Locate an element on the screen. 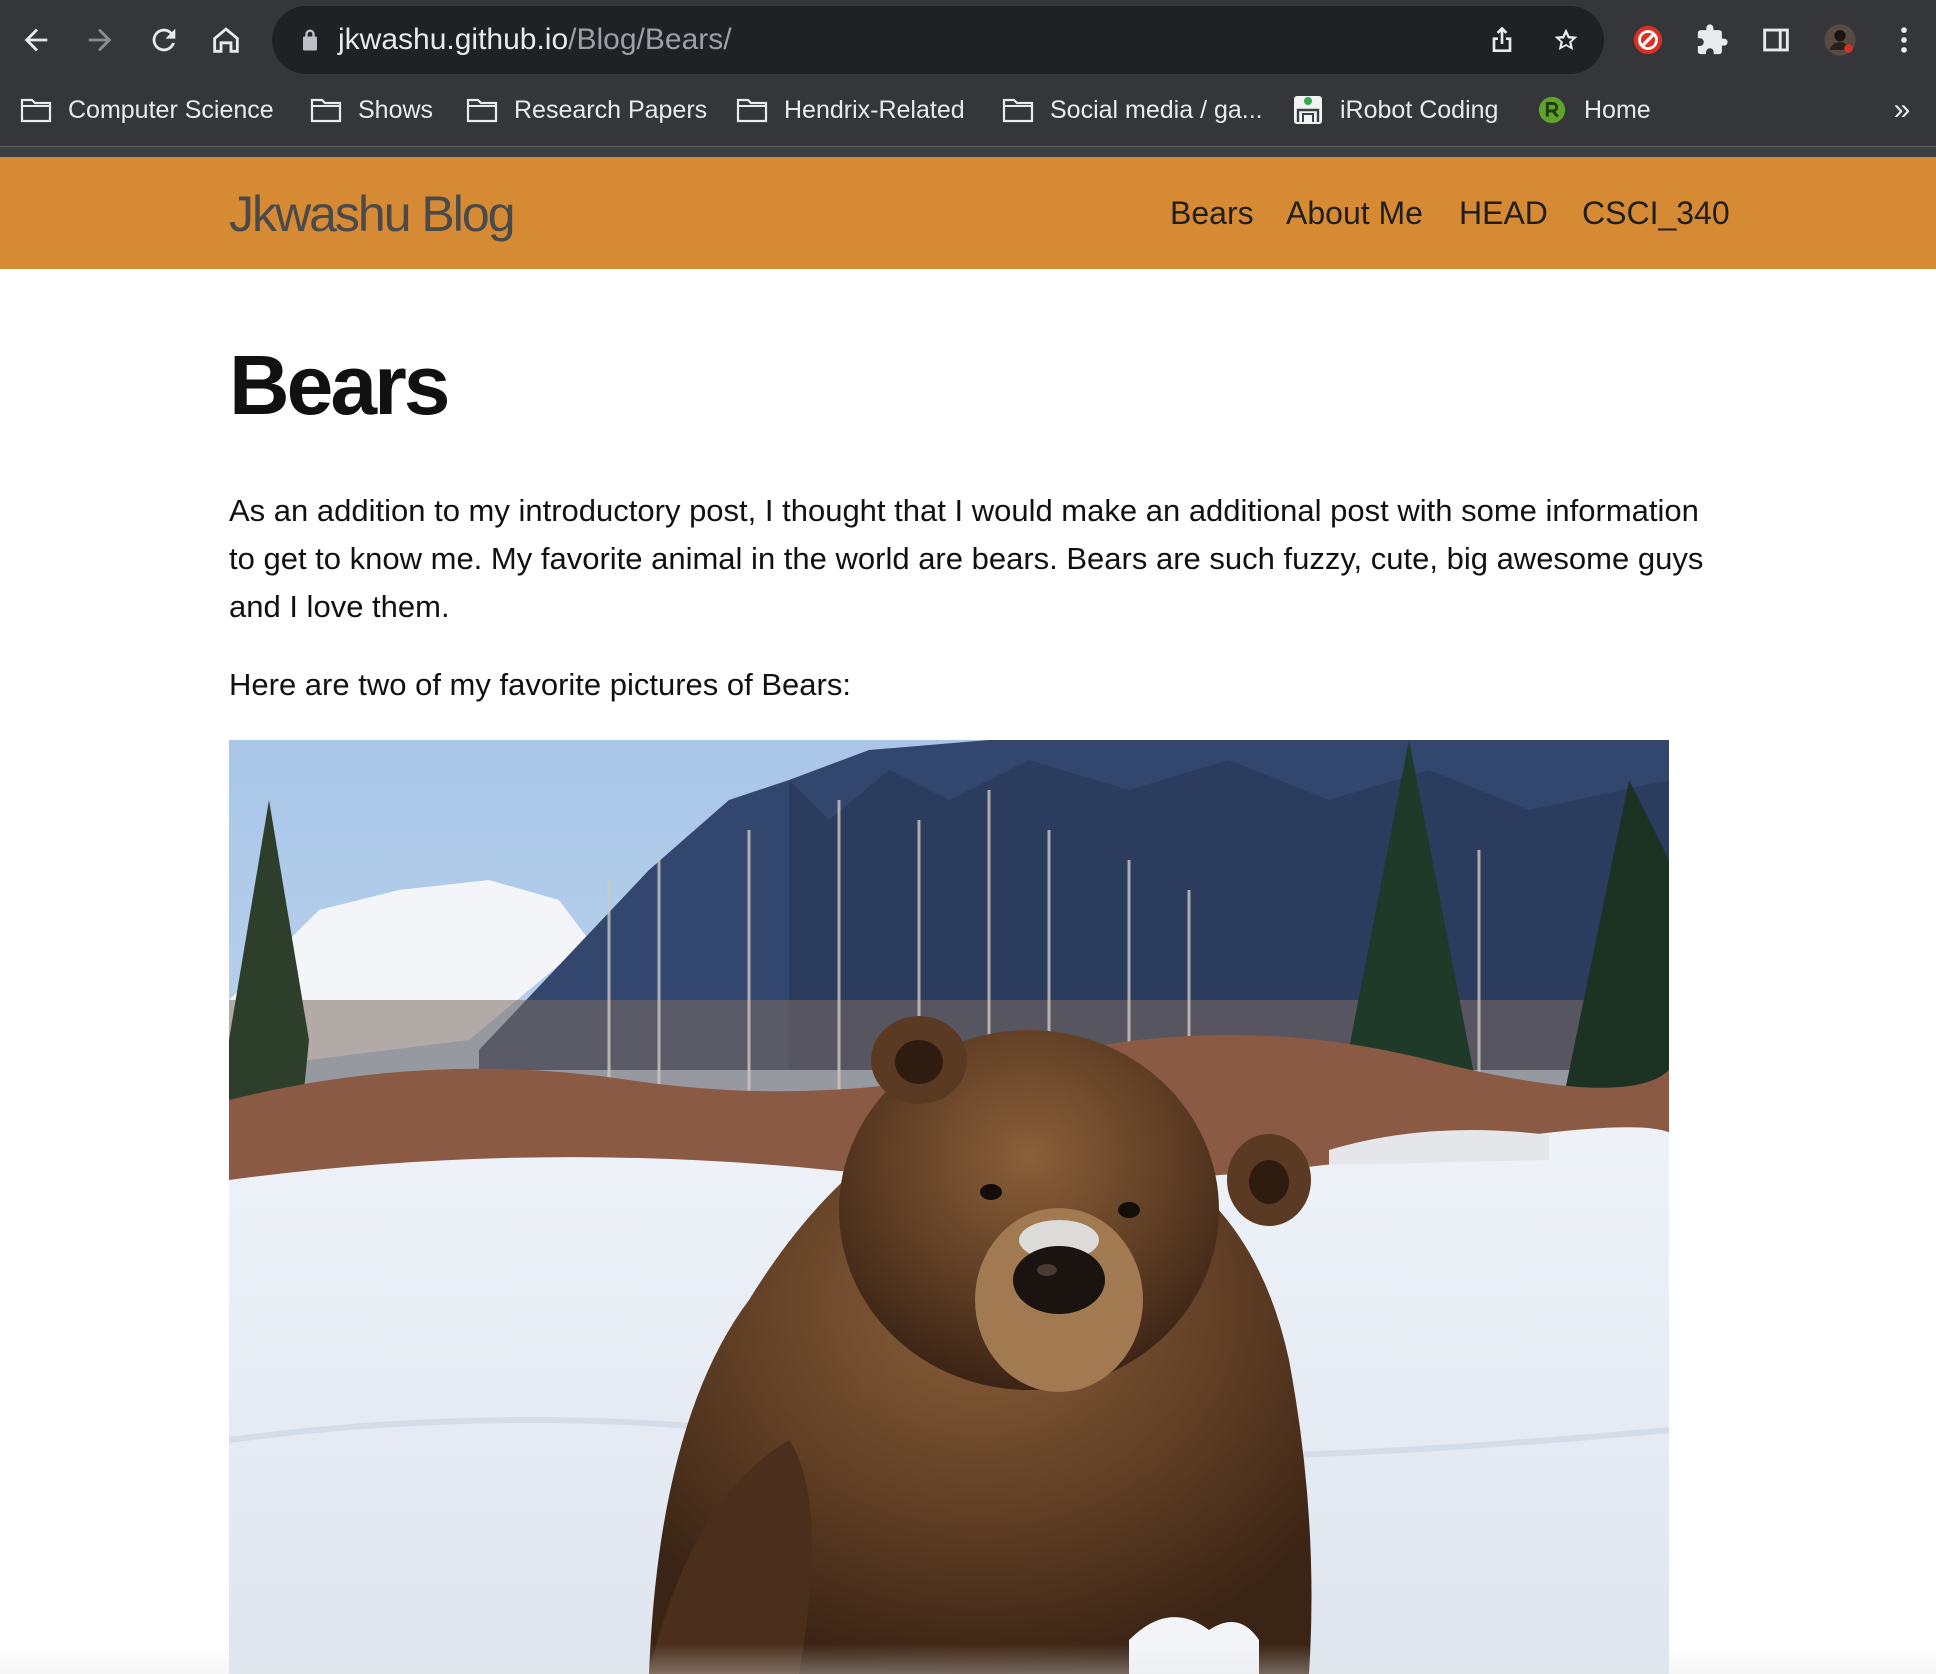 This screenshot has height=1674, width=1936. bookmark-home: Home is located at coordinates (1593, 110).